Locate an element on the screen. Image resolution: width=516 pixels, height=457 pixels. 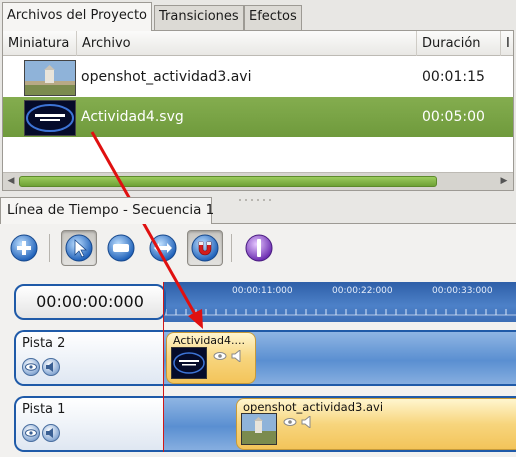
tab-transiciones: Transiciones is located at coordinates (199, 18).